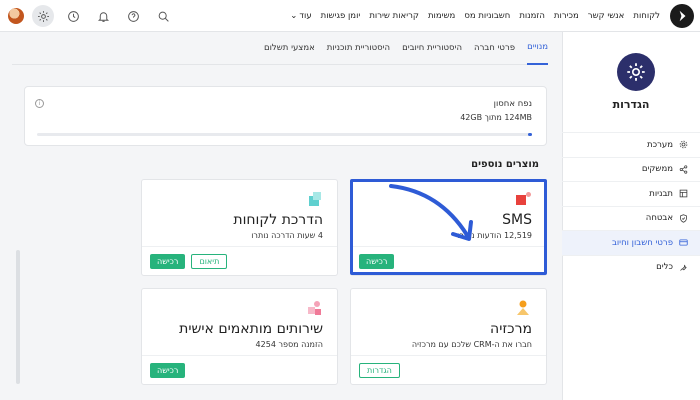  I want to click on sidebar-item-integrations: ממשקים, so click(631, 169).